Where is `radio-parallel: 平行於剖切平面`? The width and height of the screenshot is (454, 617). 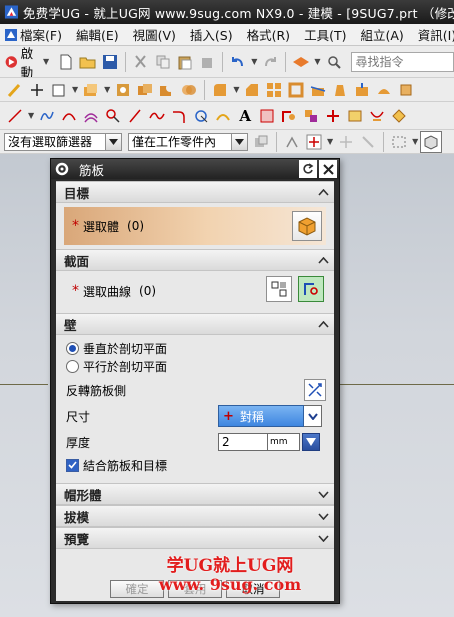 radio-parallel: 平行於剖切平面 is located at coordinates (195, 366).